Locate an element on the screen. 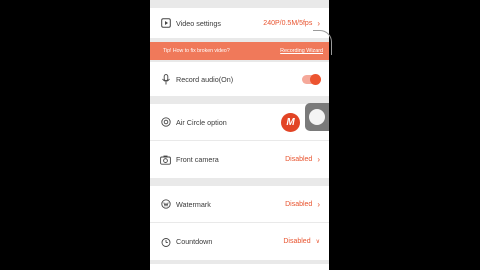 The height and width of the screenshot is (270, 480). watermark-icon is located at coordinates (165, 204).